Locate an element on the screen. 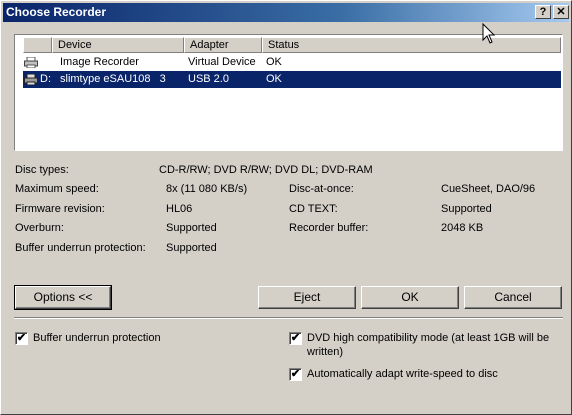  help-button: ? is located at coordinates (543, 12).